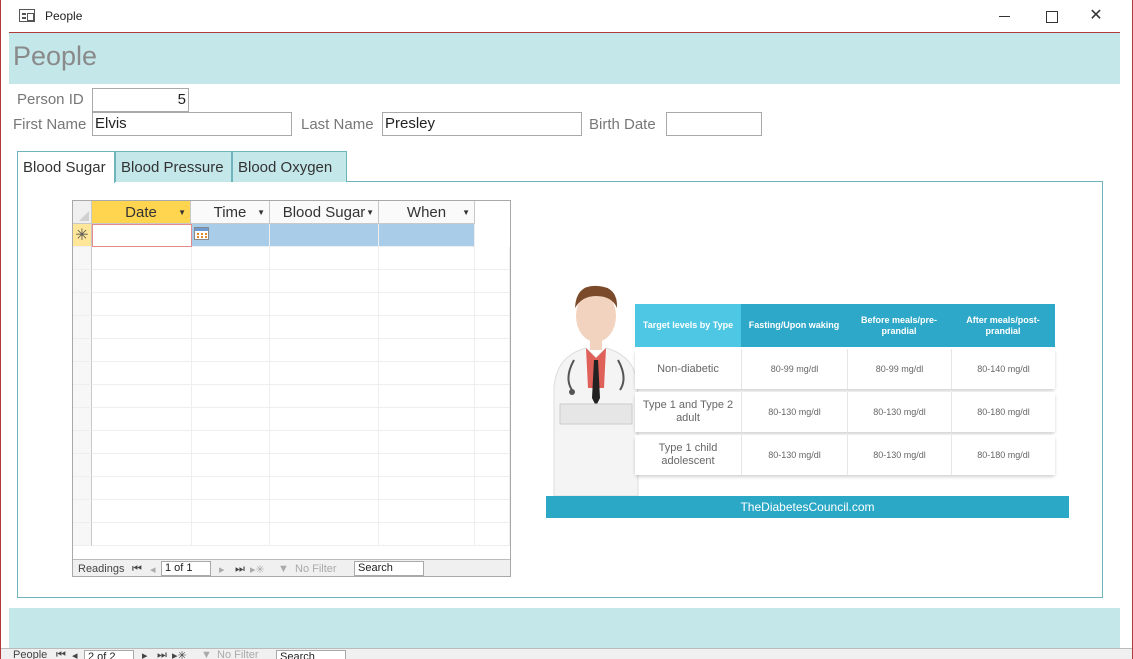  I want to click on first-name-label: First Name, so click(50, 124).